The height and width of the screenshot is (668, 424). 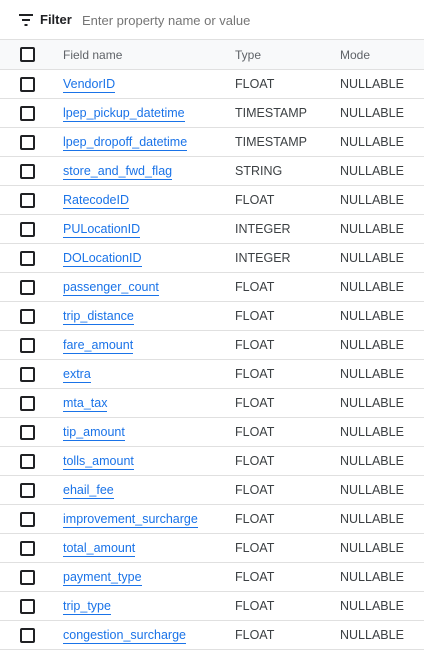 I want to click on field-name-link: VendorID, so click(x=89, y=85).